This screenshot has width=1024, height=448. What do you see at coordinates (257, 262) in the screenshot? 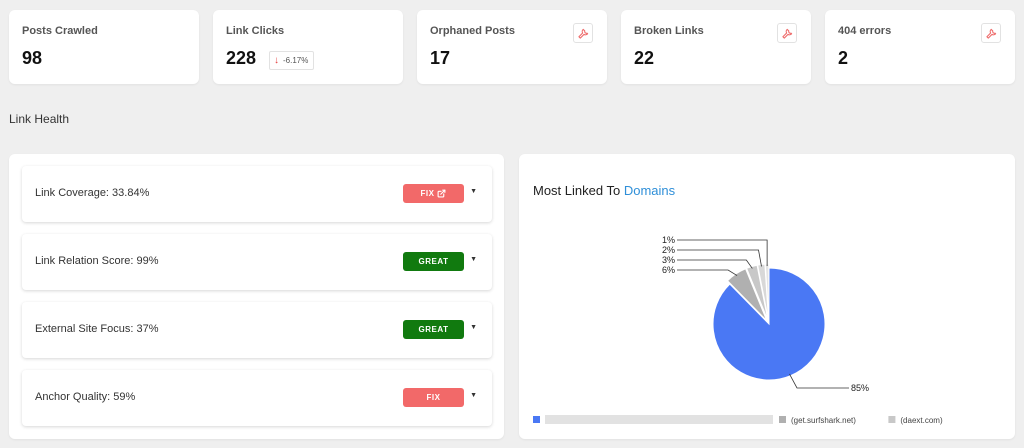
I see `metric-row-link-relation: Link Relation Score: 99% GREAT ▼` at bounding box center [257, 262].